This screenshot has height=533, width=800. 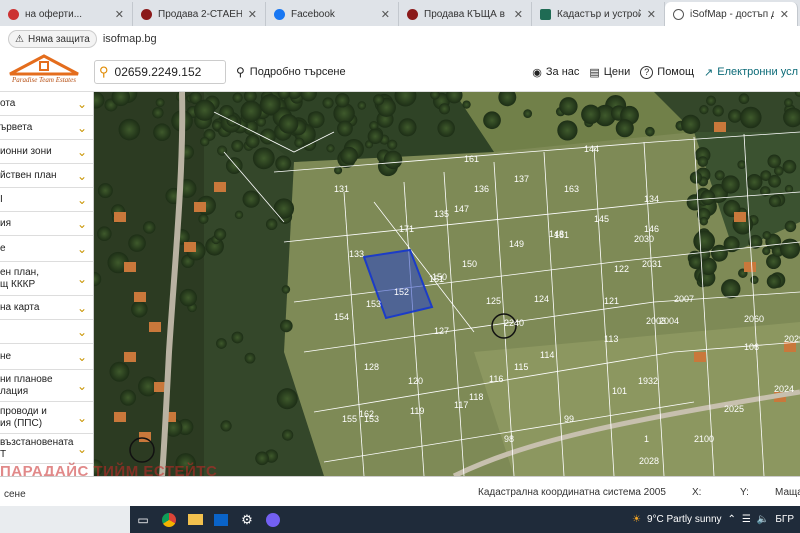 I want to click on taskbar-search, so click(x=65, y=519).